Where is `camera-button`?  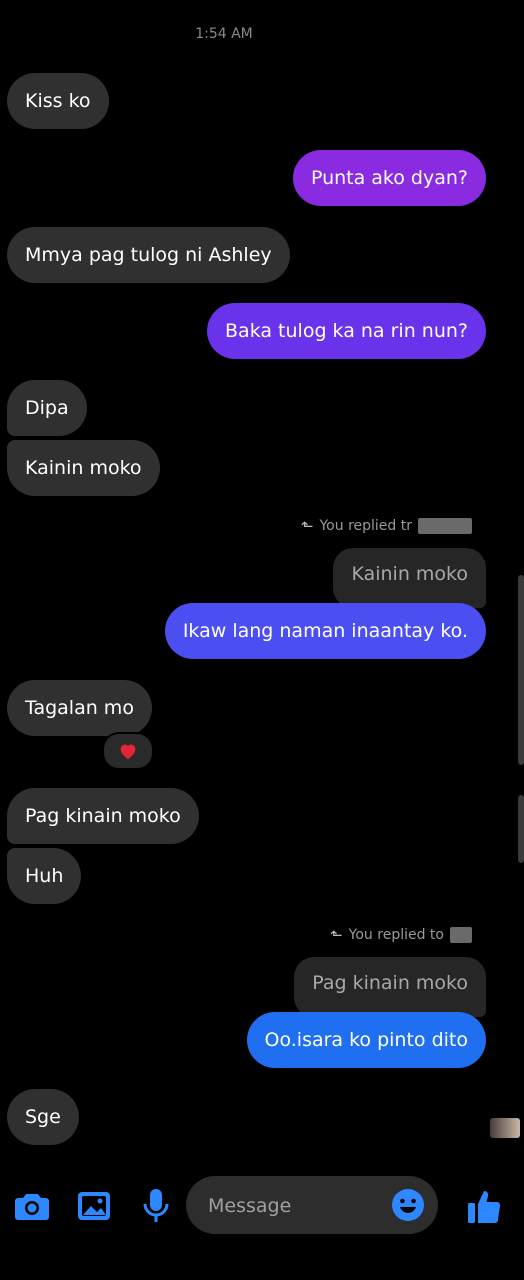
camera-button is located at coordinates (32, 1206).